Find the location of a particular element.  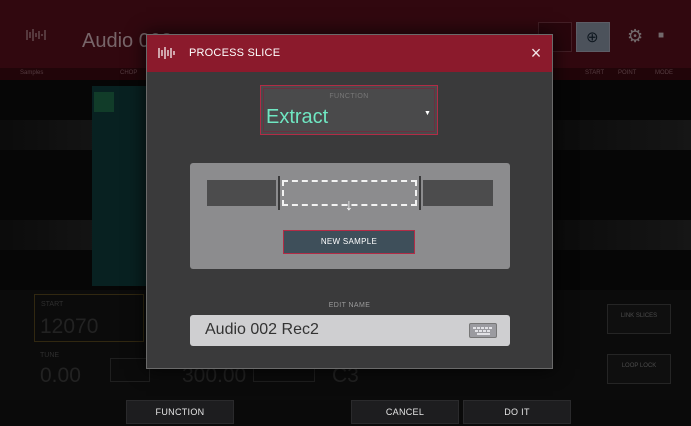

extract-diagram: ↓ NEW SAMPLE is located at coordinates (350, 216).